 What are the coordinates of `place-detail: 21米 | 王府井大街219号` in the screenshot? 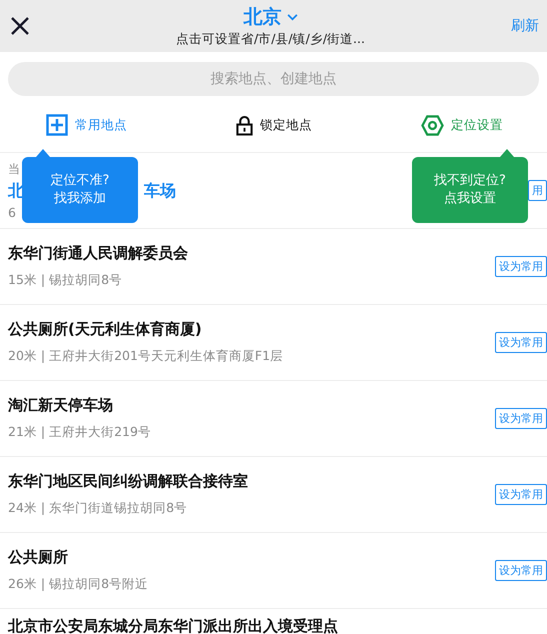 It's located at (79, 432).